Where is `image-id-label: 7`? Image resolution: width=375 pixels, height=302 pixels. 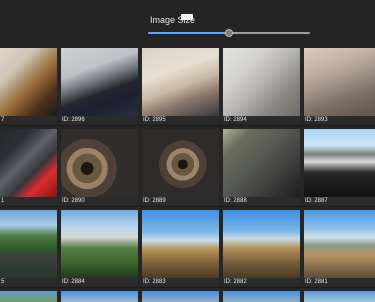 image-id-label: 7 is located at coordinates (3, 120).